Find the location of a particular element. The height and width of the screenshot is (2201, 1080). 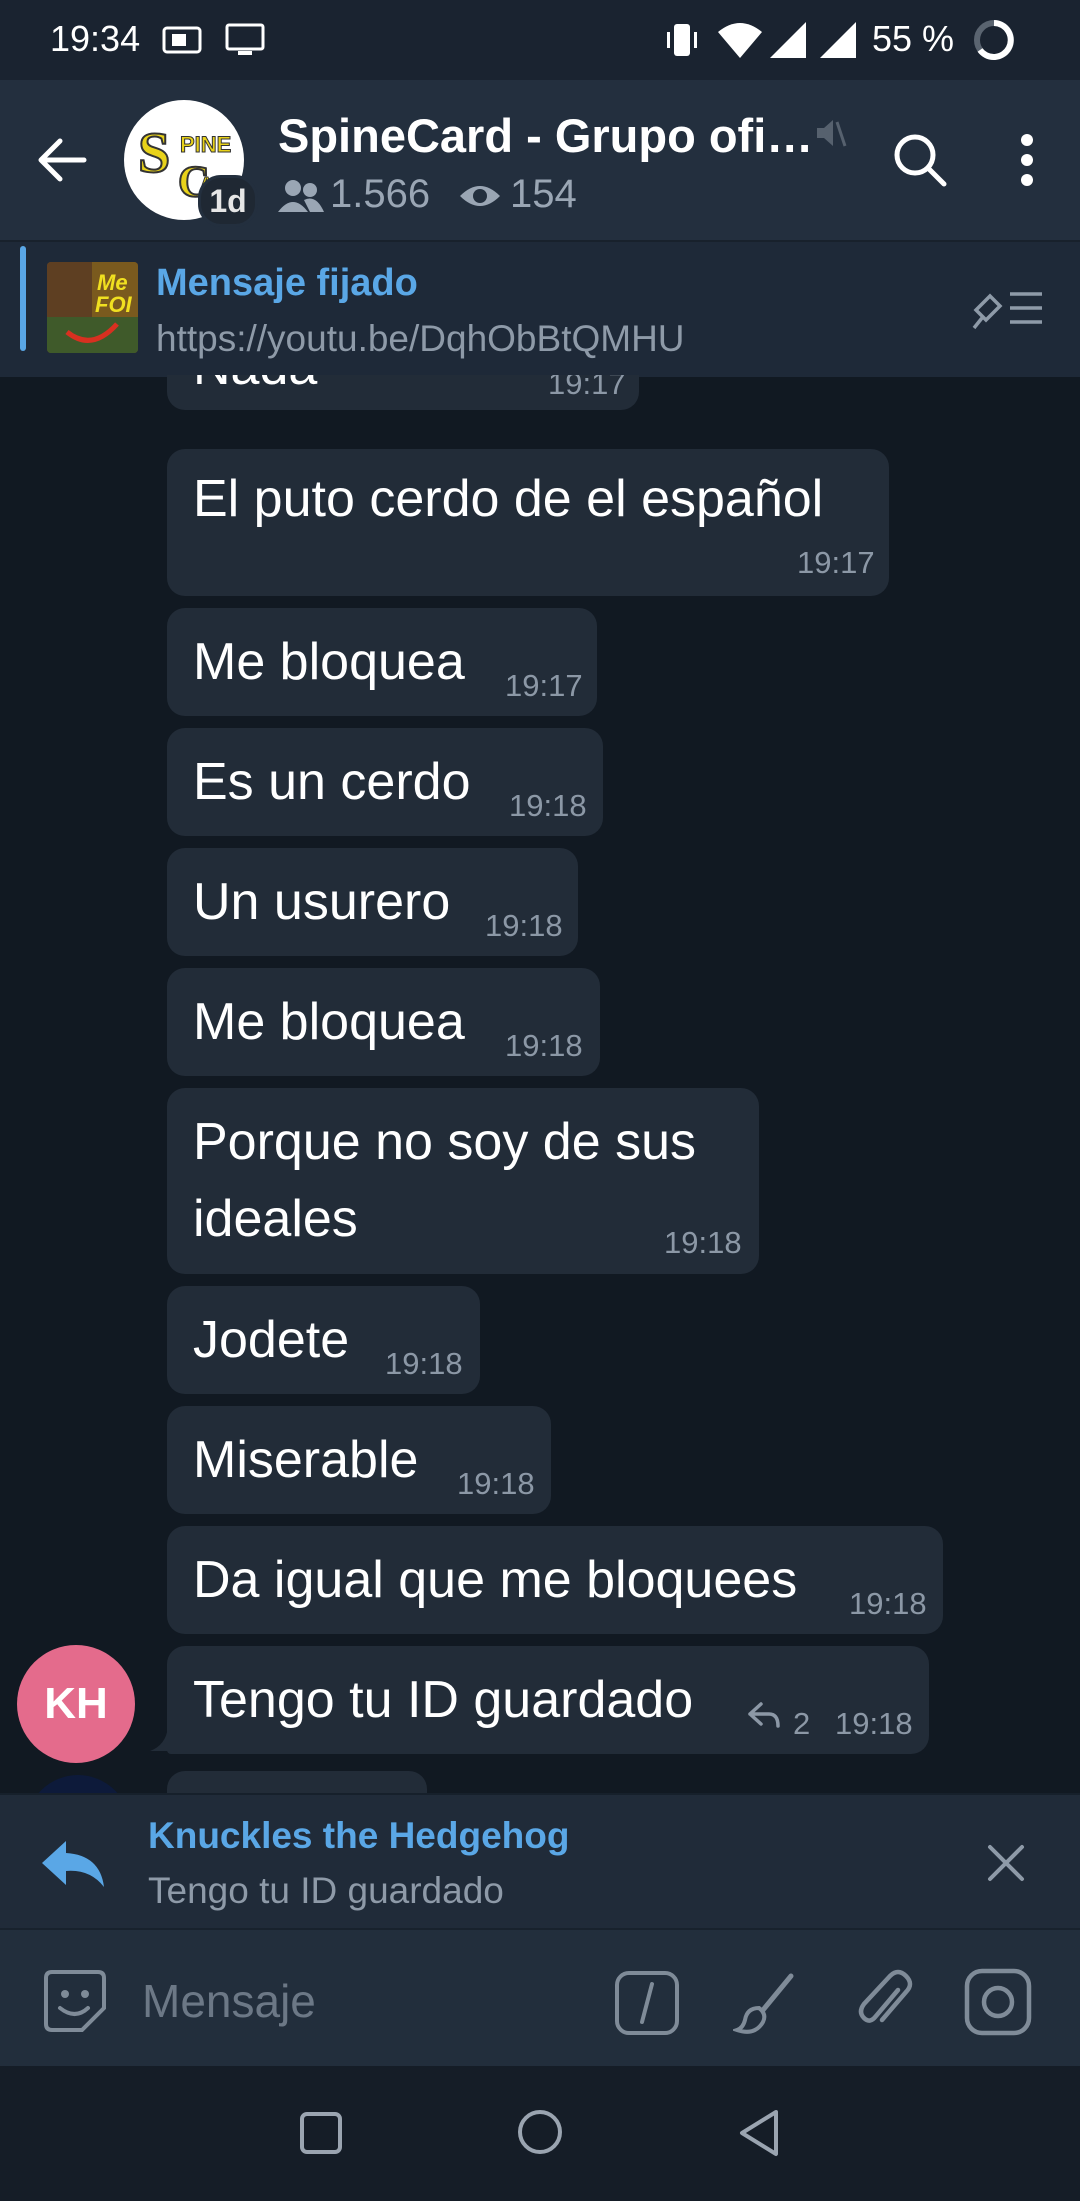

reply-preview-text: Tengo tu ID guardado is located at coordinates (326, 1890).